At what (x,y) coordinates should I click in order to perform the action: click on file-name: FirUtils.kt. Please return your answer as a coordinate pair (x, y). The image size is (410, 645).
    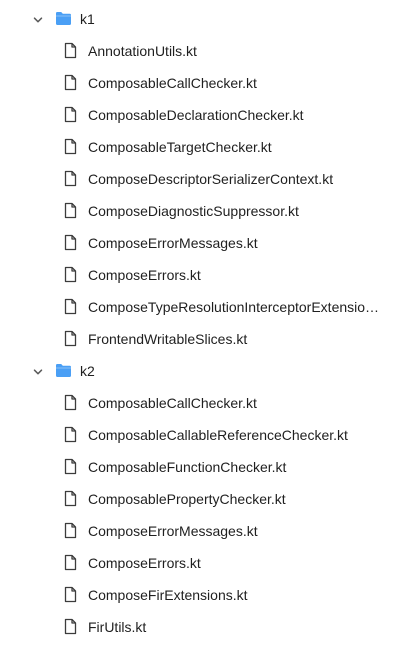
    Looking at the image, I should click on (117, 627).